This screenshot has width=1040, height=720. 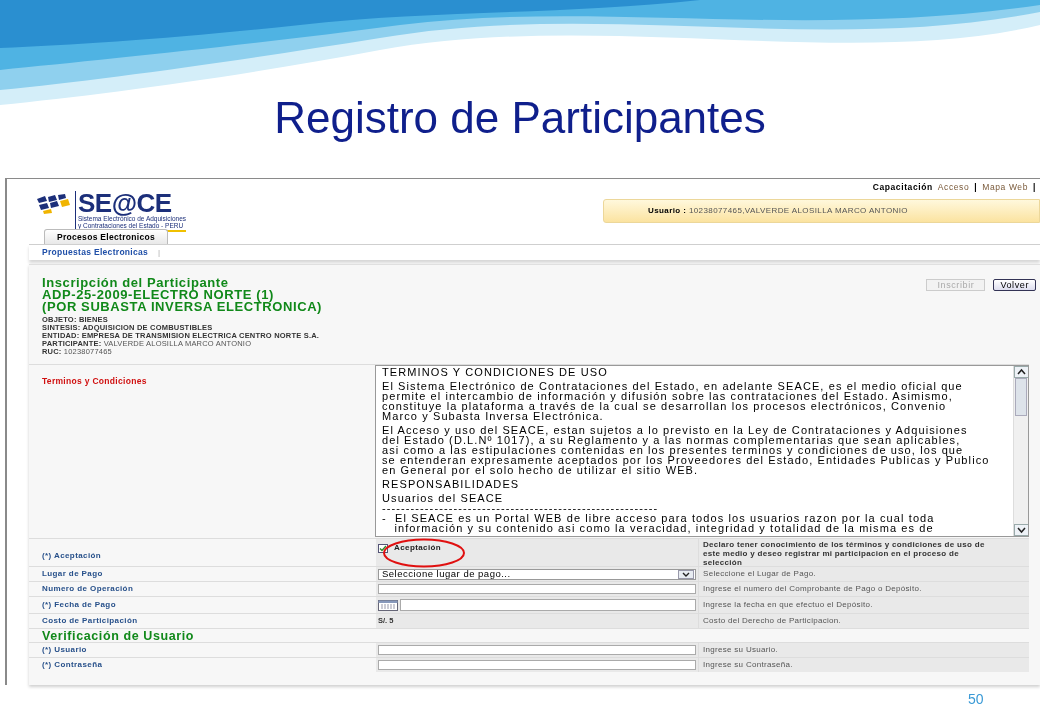 What do you see at coordinates (686, 450) in the screenshot?
I see `terms-paragraph: El Acceso y uso del SEACE, estan sujetos a lo previsto en la Ley de Contrataciones y Adquisiones del Estado (D.L.Nº 1017), a su Reglamento y a las normas complementarias que sean aplicables, asi como a las estipulaciones contenidas en los presentes terminos y condiciones de uso, los que se entenderan expresamente aceptados por los Proveedores del Estado, Entidades Publicas y Publico en General por el solo hecho de utilizar el sitio WEB.` at bounding box center [686, 450].